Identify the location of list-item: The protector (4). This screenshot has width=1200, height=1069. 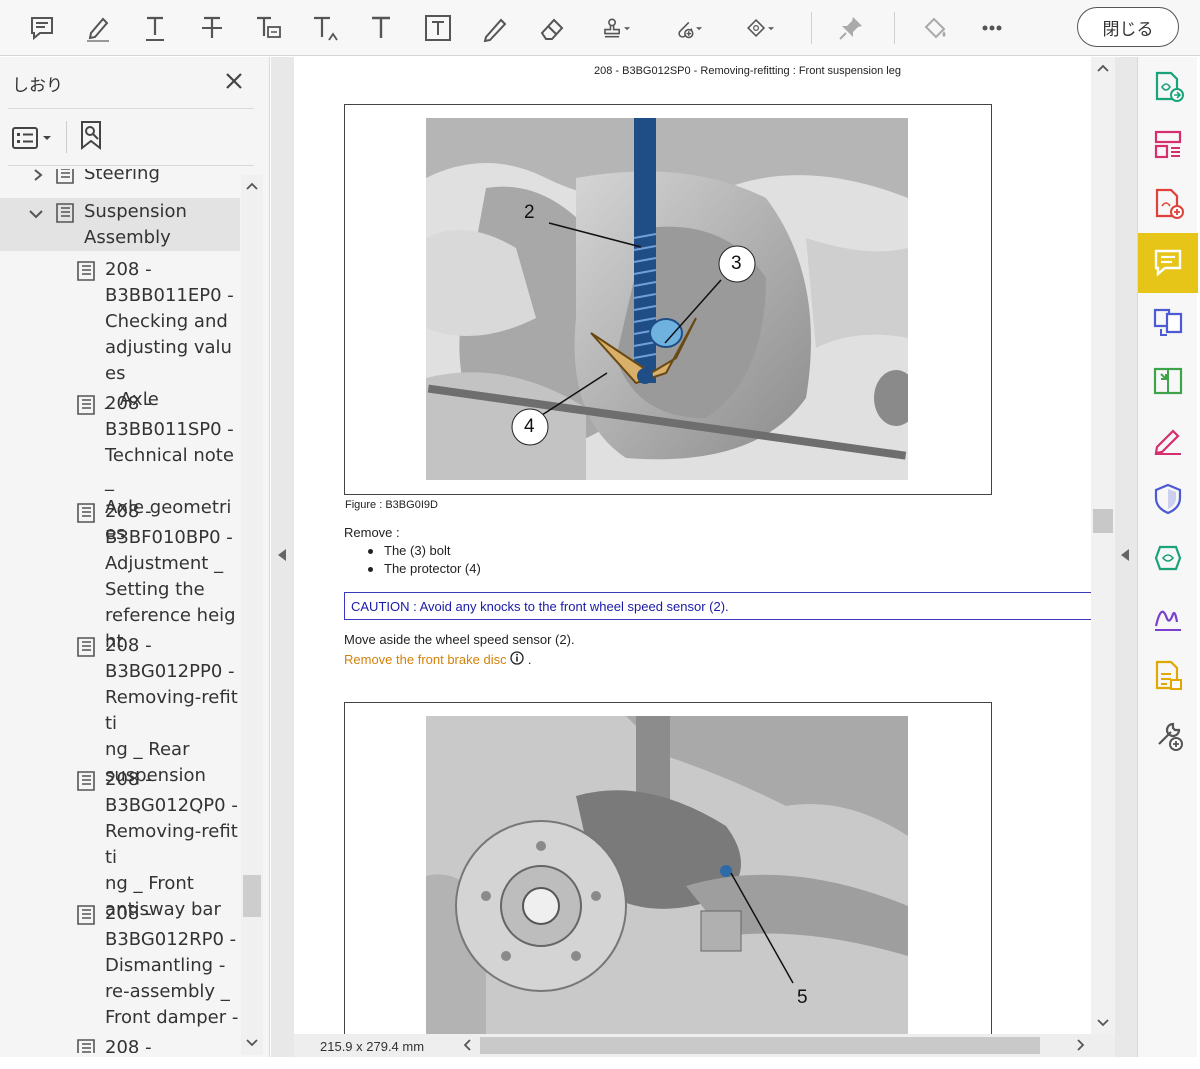
(424, 570).